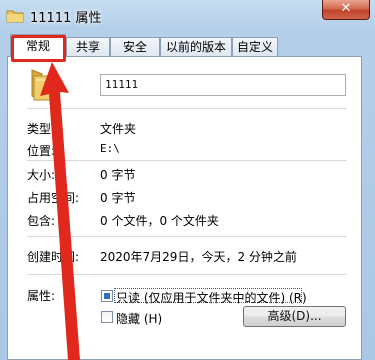 The width and height of the screenshot is (375, 360). I want to click on close-button: ✕, so click(346, 10).